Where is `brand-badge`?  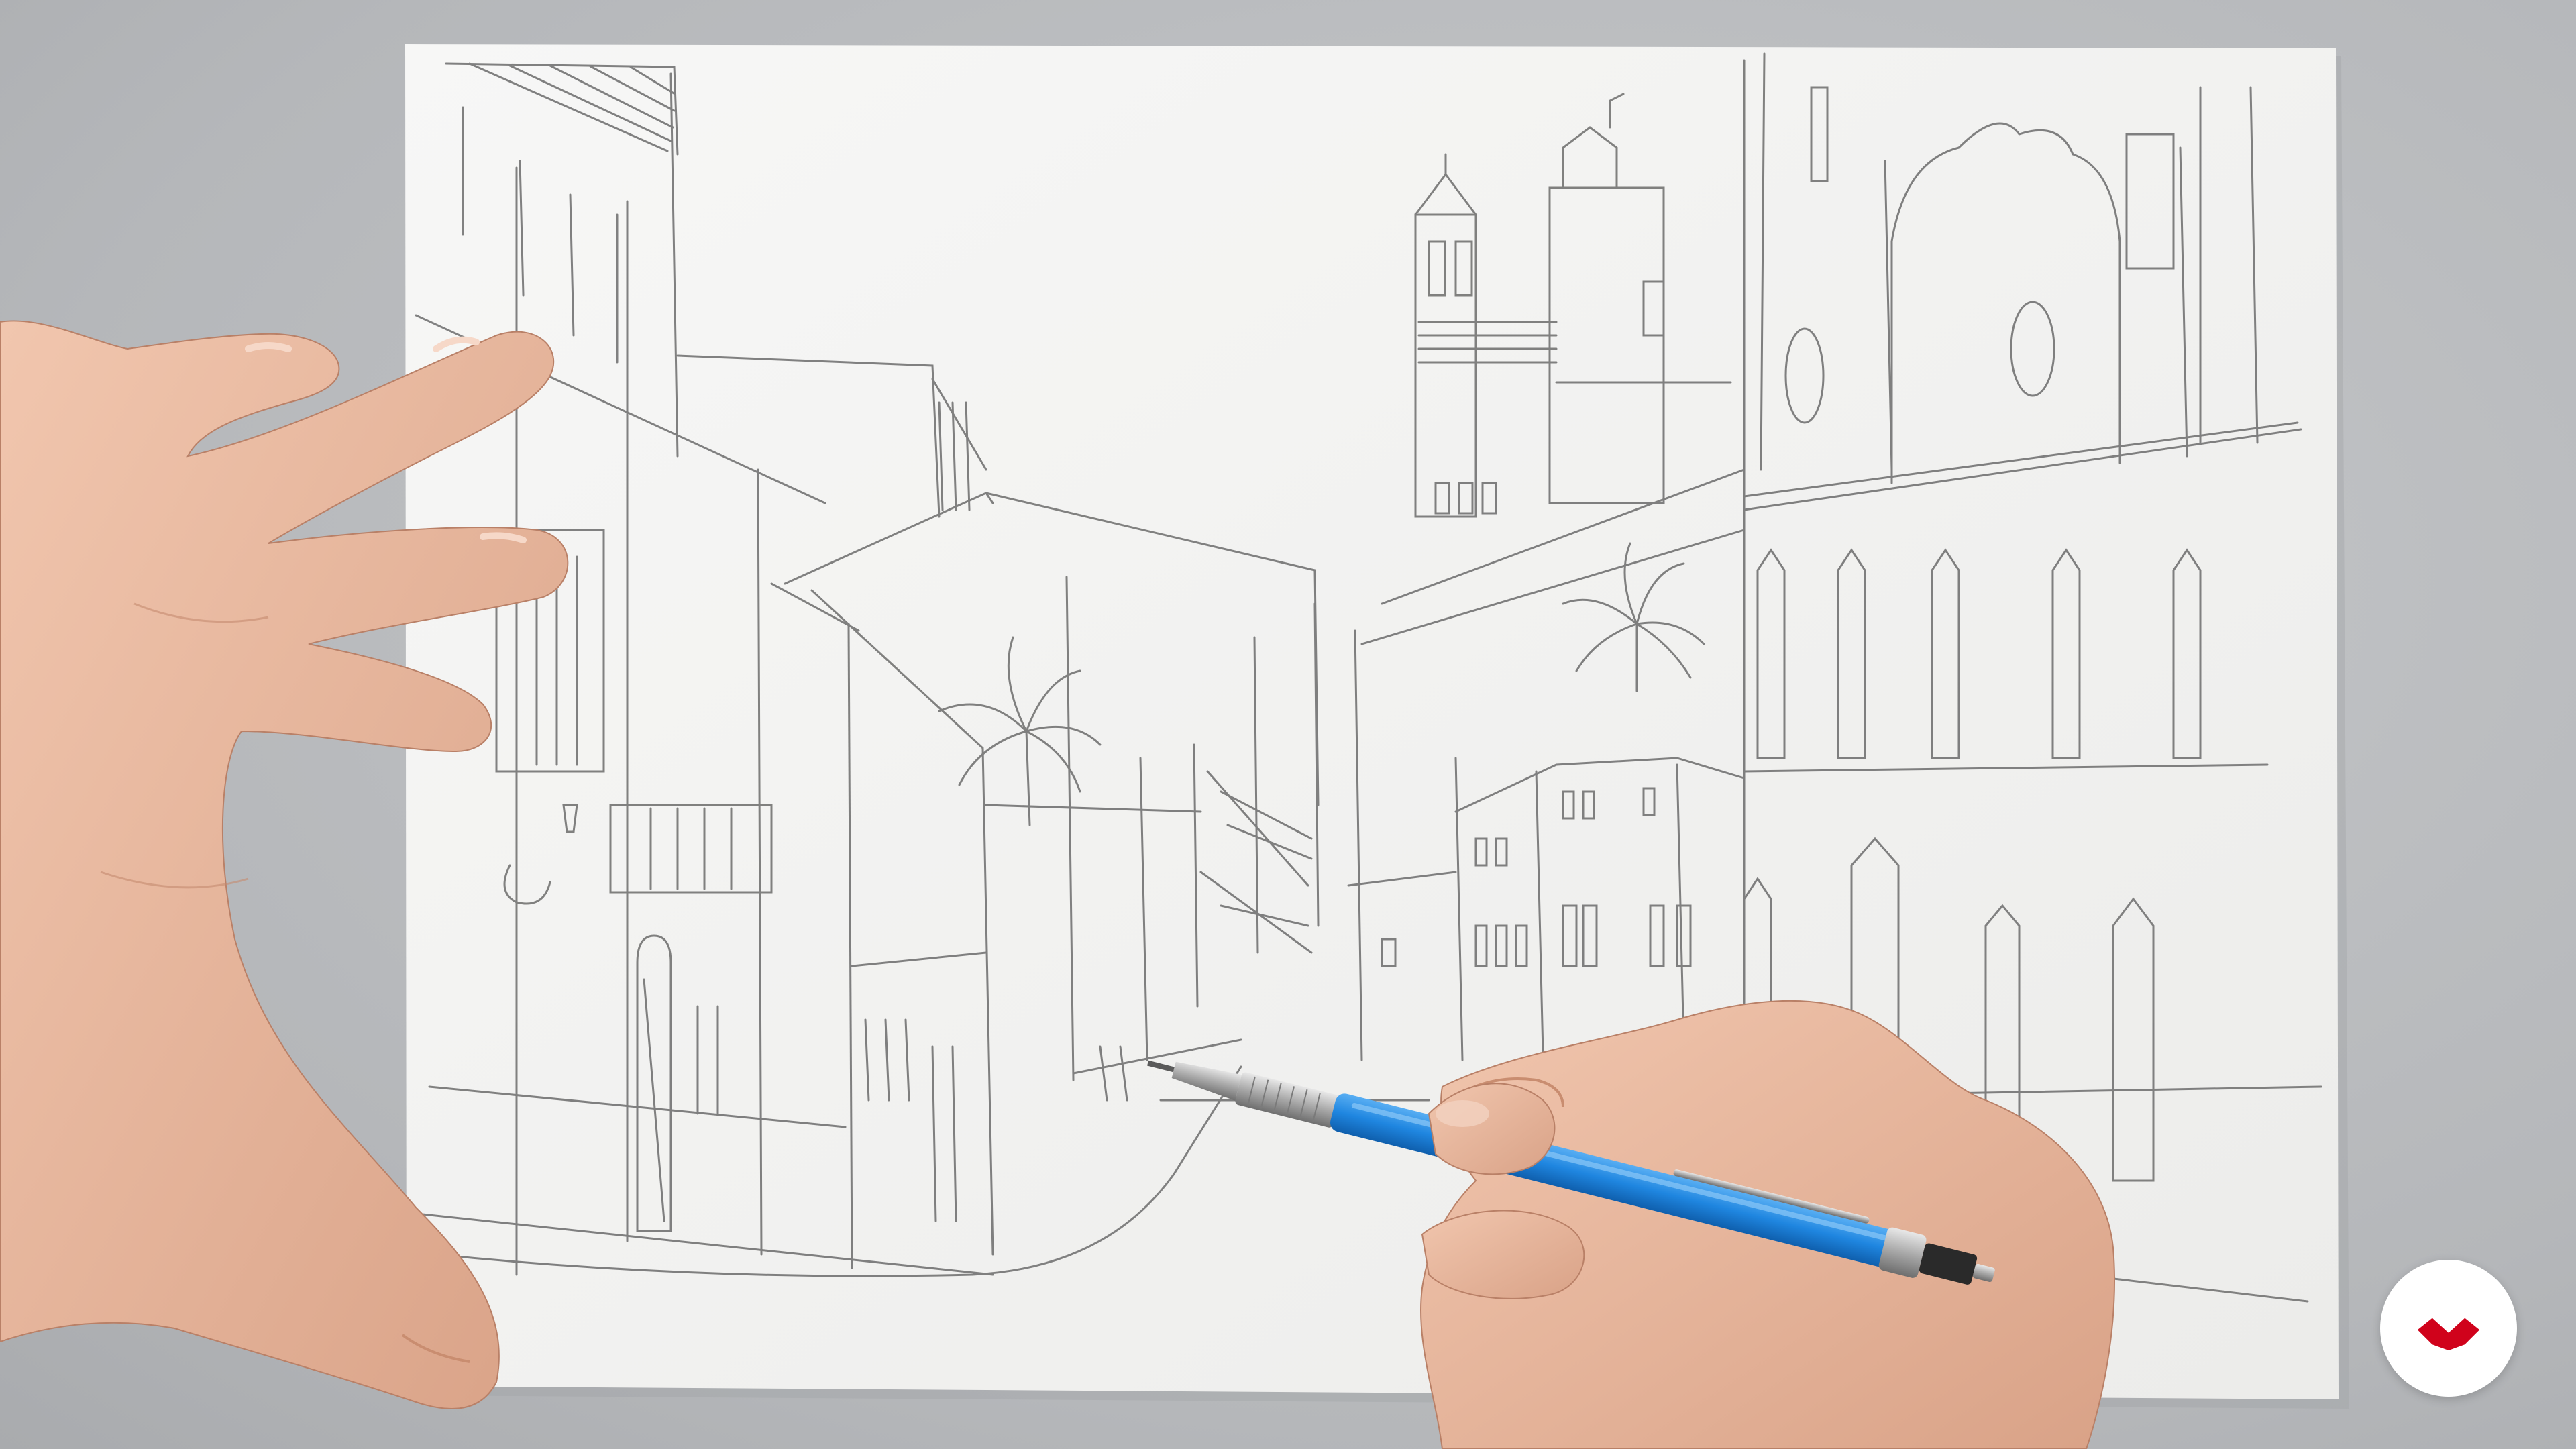 brand-badge is located at coordinates (2448, 1328).